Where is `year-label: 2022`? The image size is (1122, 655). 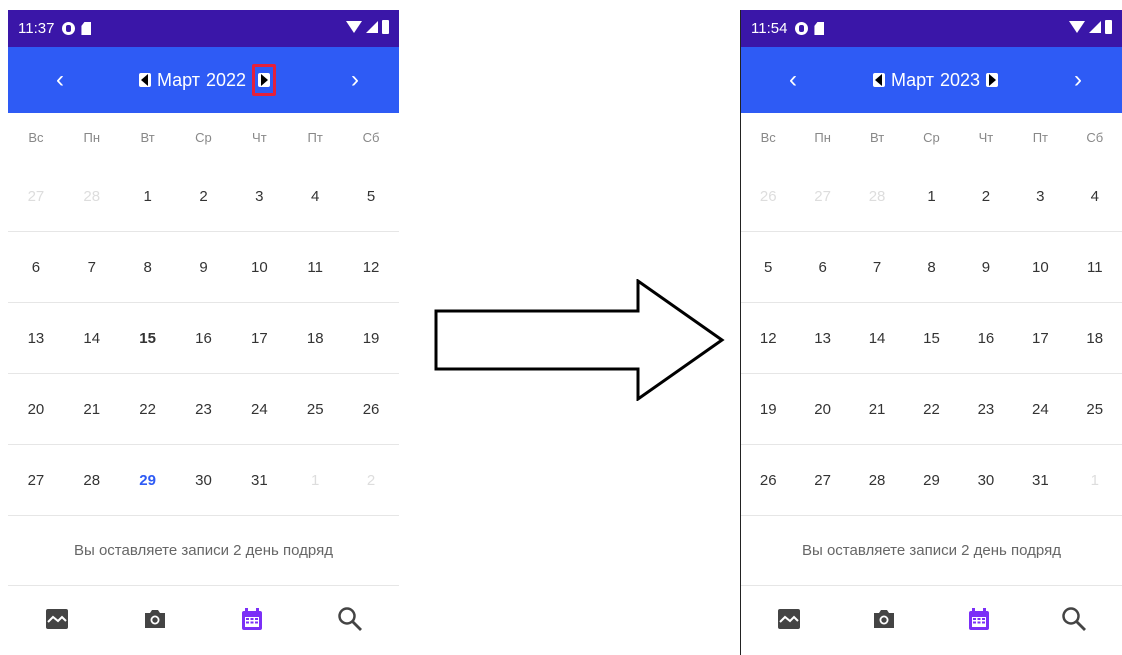
year-label: 2022 is located at coordinates (226, 79).